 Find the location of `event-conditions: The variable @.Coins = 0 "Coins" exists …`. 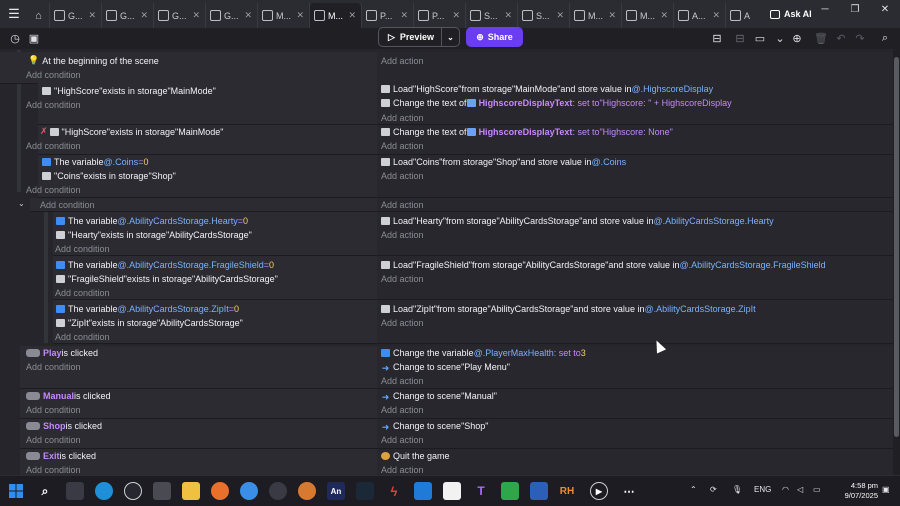

event-conditions: The variable @.Coins = 0 "Coins" exists … is located at coordinates (201, 176).